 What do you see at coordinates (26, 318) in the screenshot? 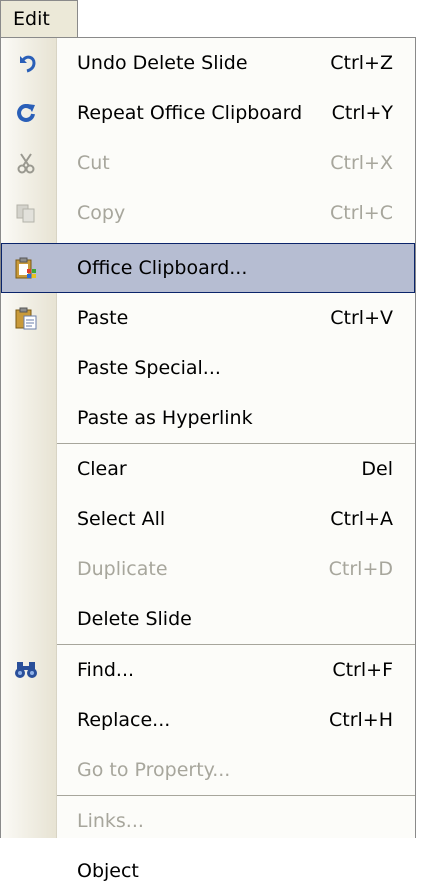
I see `paste-icon` at bounding box center [26, 318].